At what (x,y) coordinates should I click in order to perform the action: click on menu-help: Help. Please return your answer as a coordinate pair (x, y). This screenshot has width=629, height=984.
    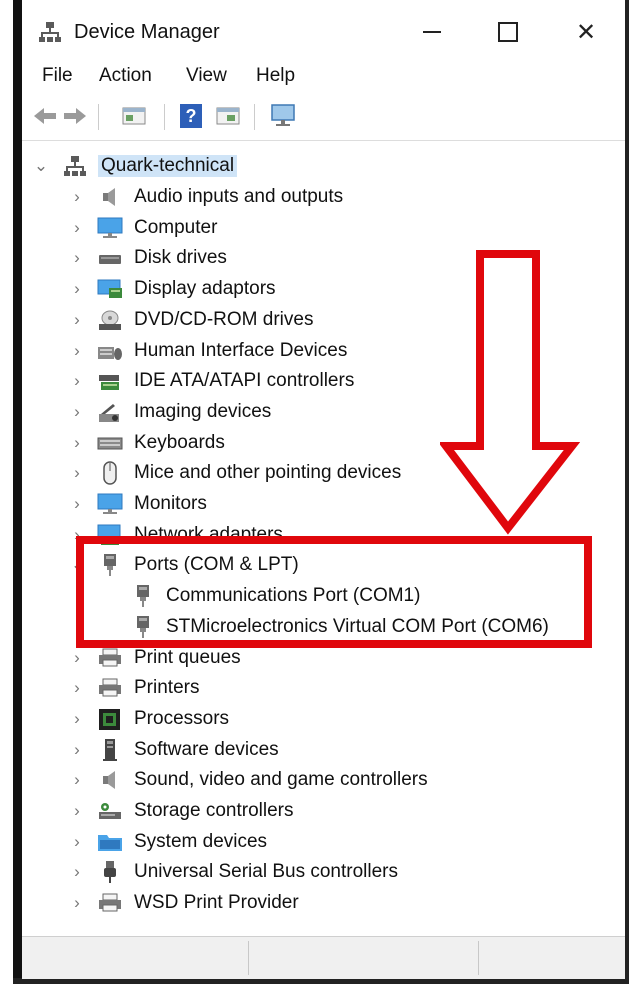
    Looking at the image, I should click on (275, 76).